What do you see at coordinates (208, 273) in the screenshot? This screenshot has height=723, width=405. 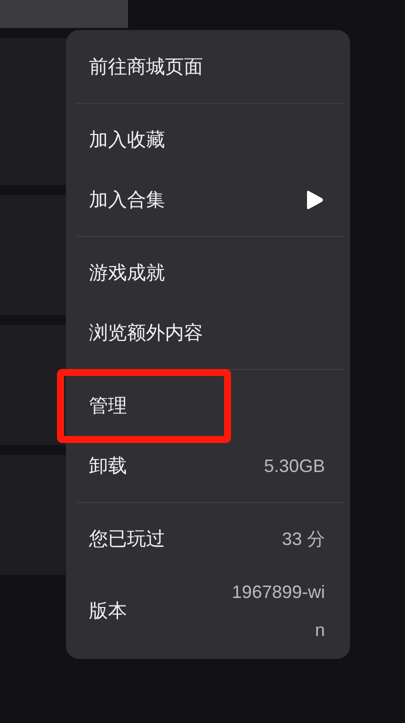 I see `menu-item: 游戏成就` at bounding box center [208, 273].